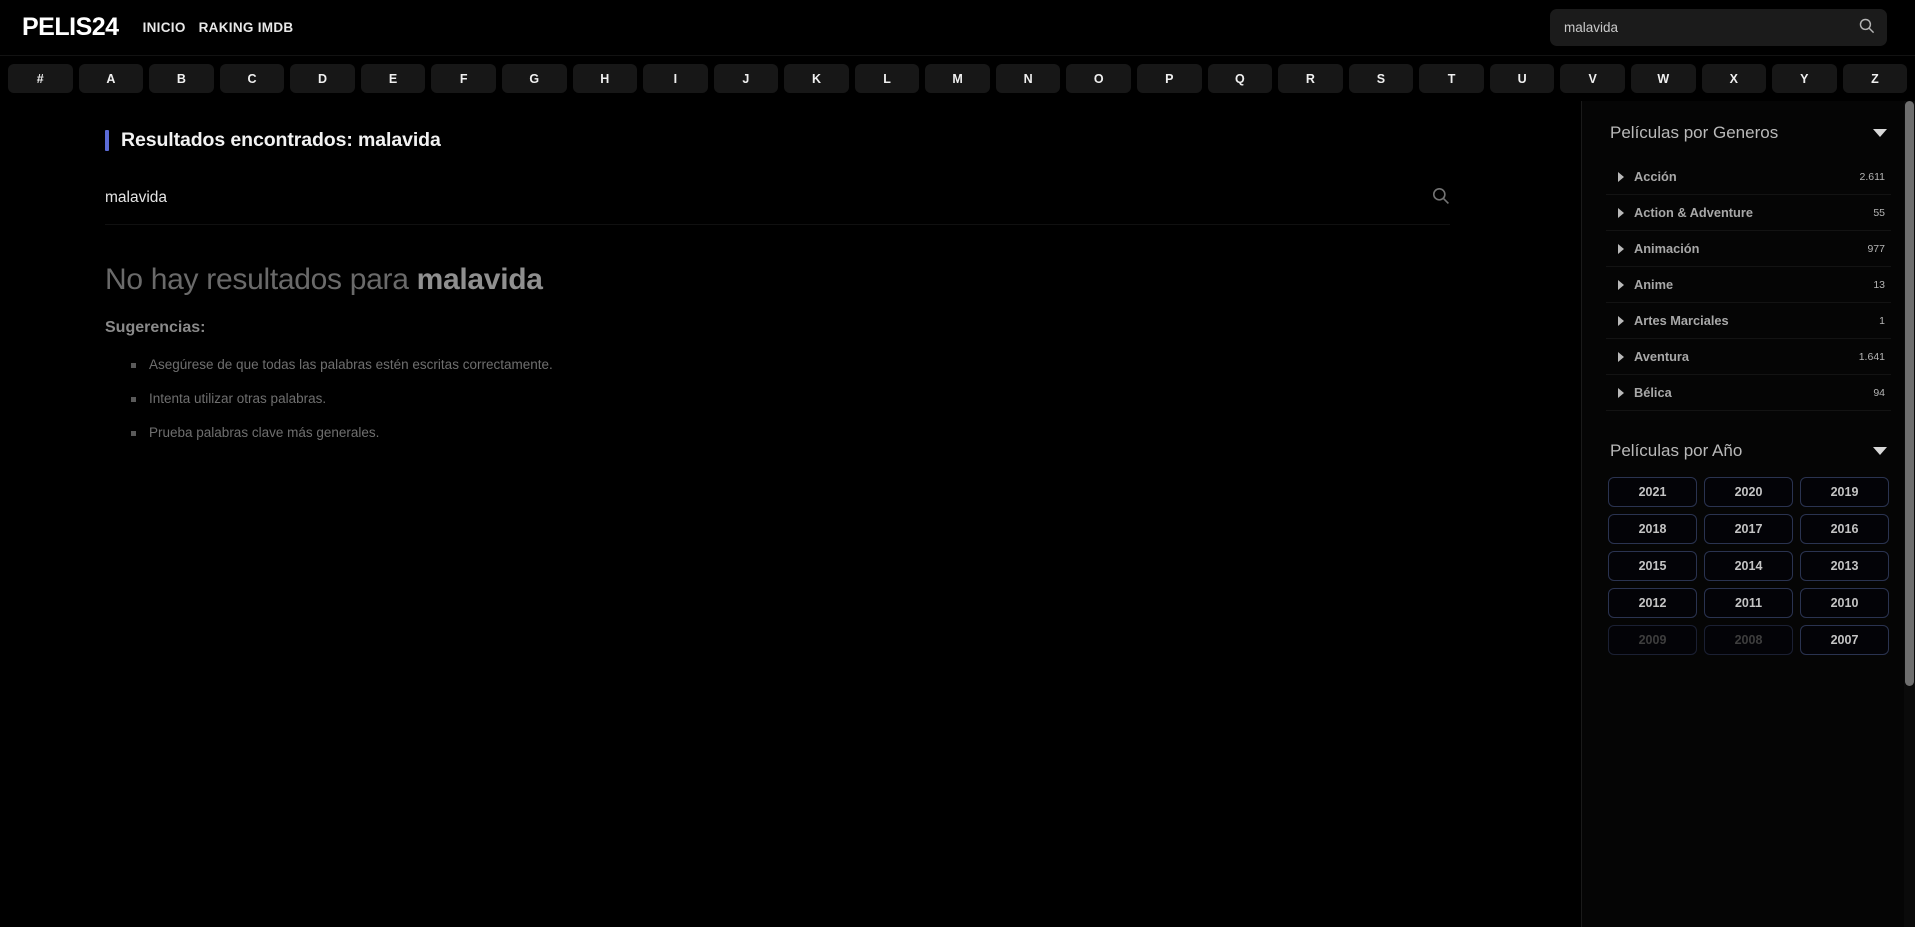 Image resolution: width=1915 pixels, height=927 pixels. I want to click on year-button-2010: 2010, so click(1844, 603).